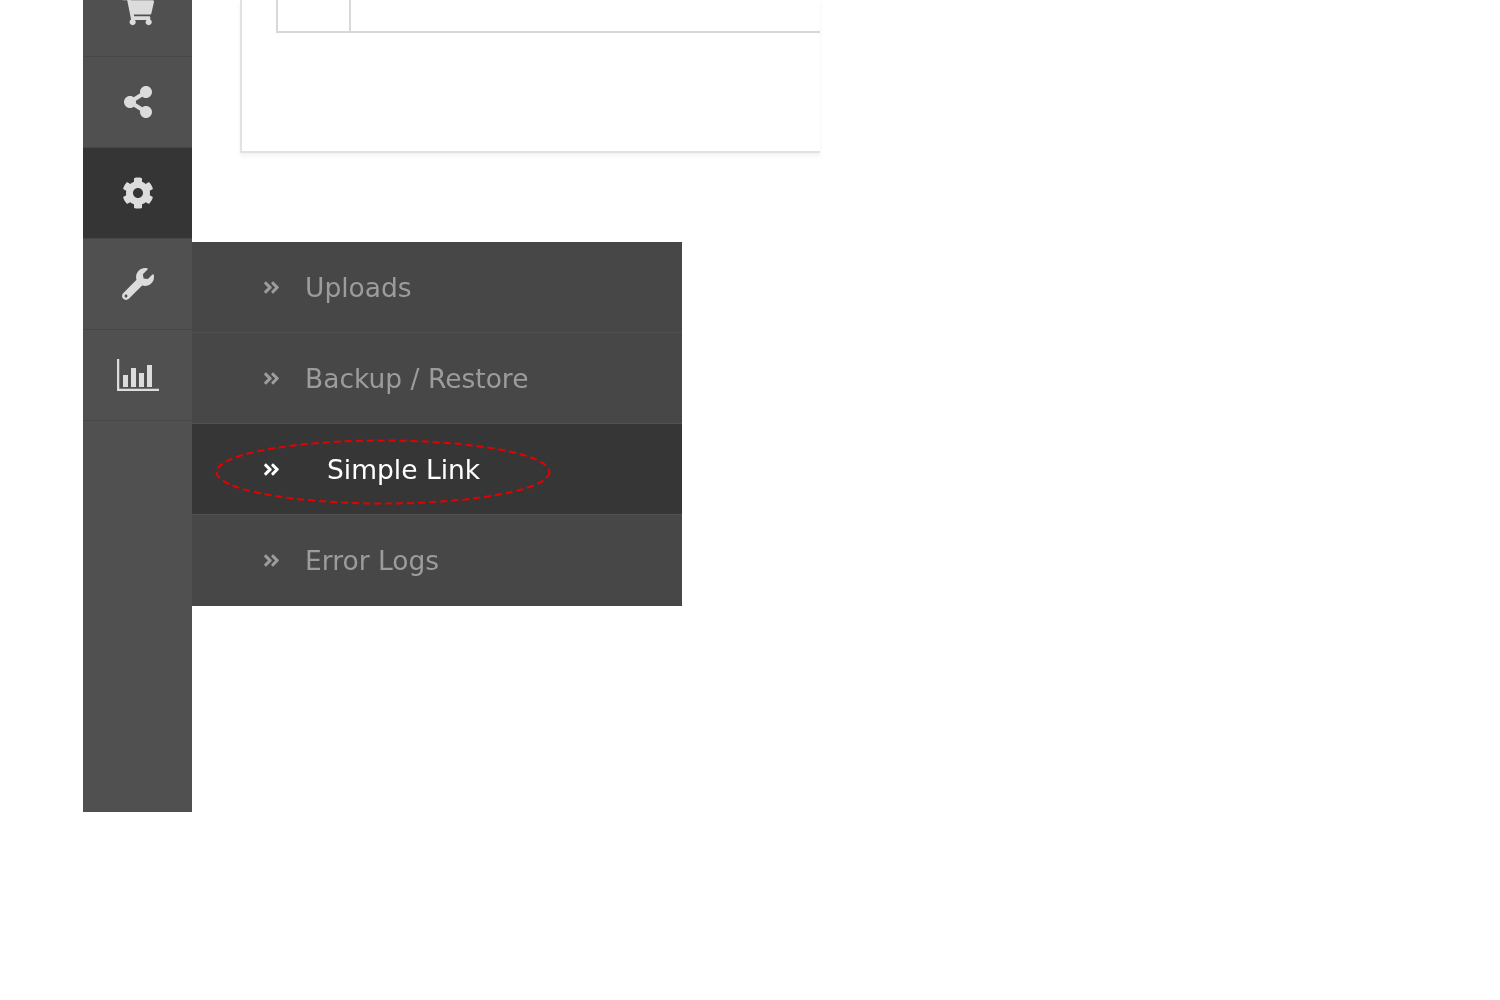 This screenshot has width=1500, height=1000. I want to click on sidebar-item, so click(137, 193).